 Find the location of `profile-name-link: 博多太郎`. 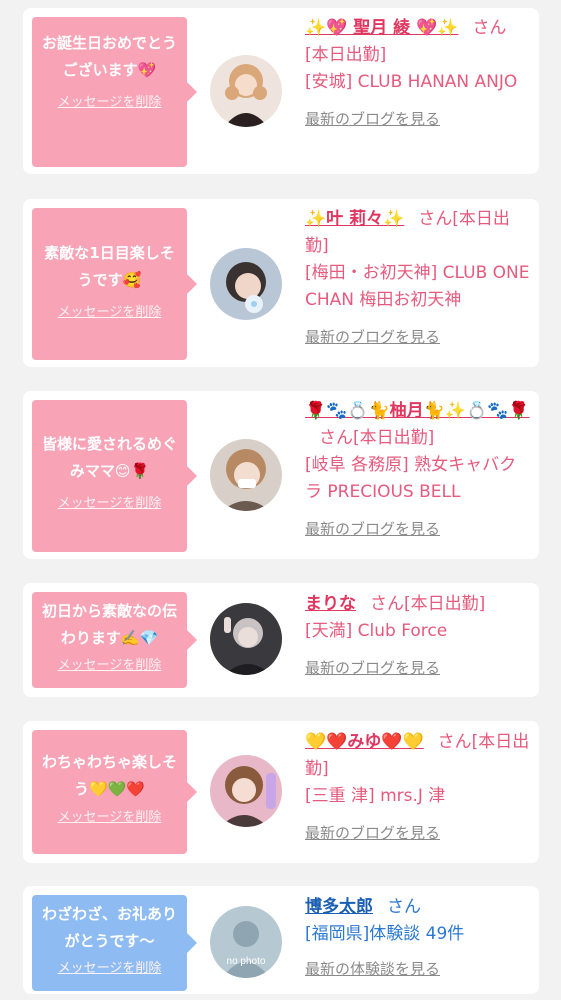

profile-name-link: 博多太郎 is located at coordinates (339, 907).